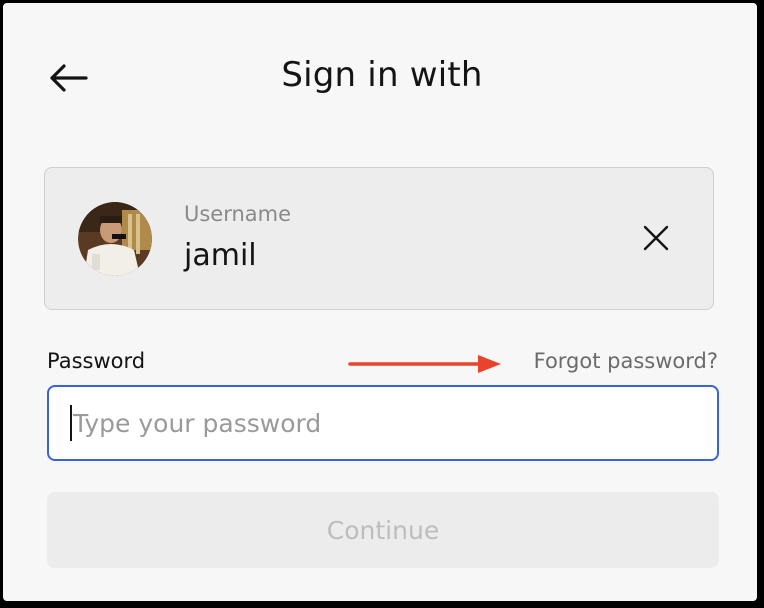 The height and width of the screenshot is (608, 764). I want to click on username-label: Username, so click(238, 214).